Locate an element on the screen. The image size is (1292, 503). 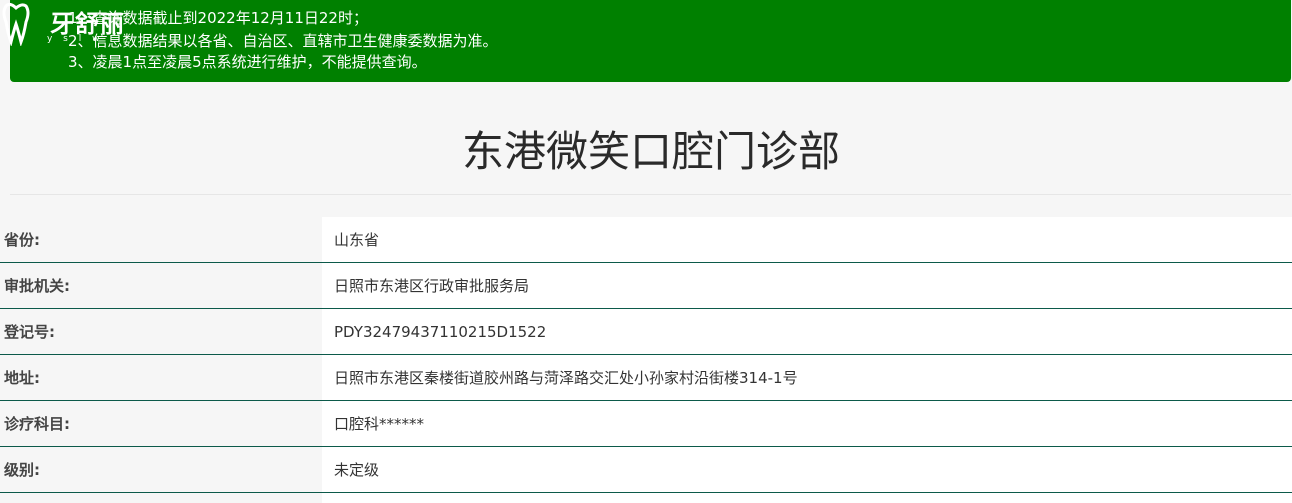
info-row-departments: 诊疗科目: 口腔科****** is located at coordinates (646, 424).